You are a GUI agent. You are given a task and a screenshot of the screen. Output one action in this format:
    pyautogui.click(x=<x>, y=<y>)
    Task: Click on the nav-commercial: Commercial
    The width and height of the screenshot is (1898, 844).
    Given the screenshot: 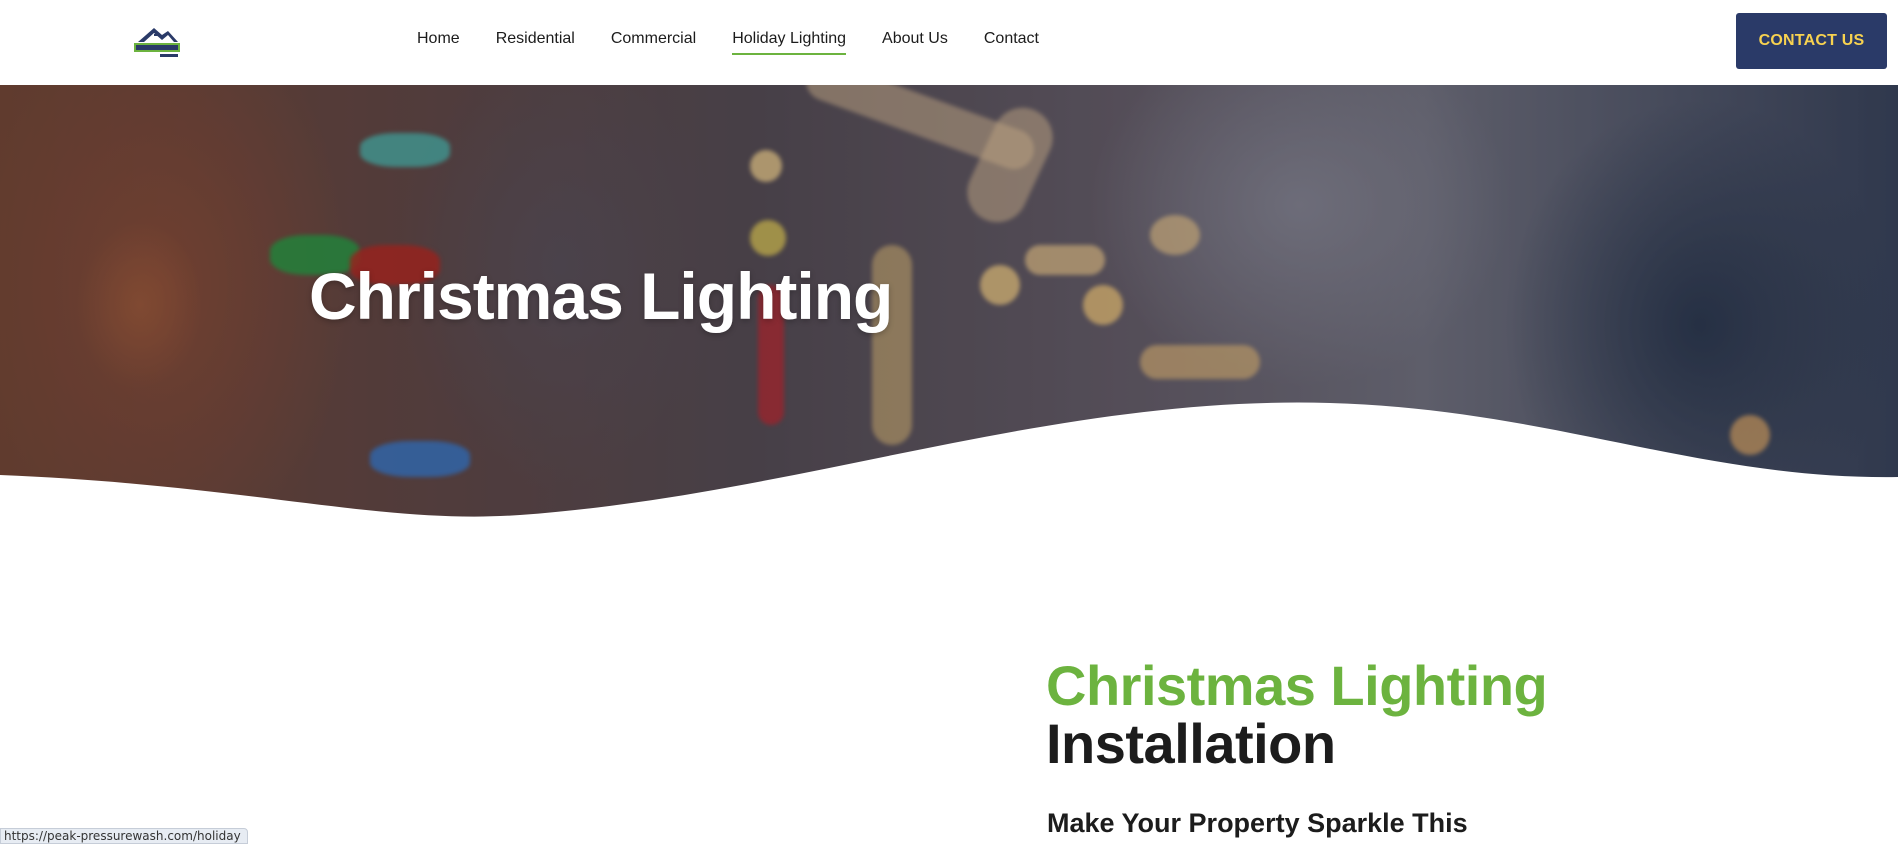 What is the action you would take?
    pyautogui.click(x=653, y=42)
    